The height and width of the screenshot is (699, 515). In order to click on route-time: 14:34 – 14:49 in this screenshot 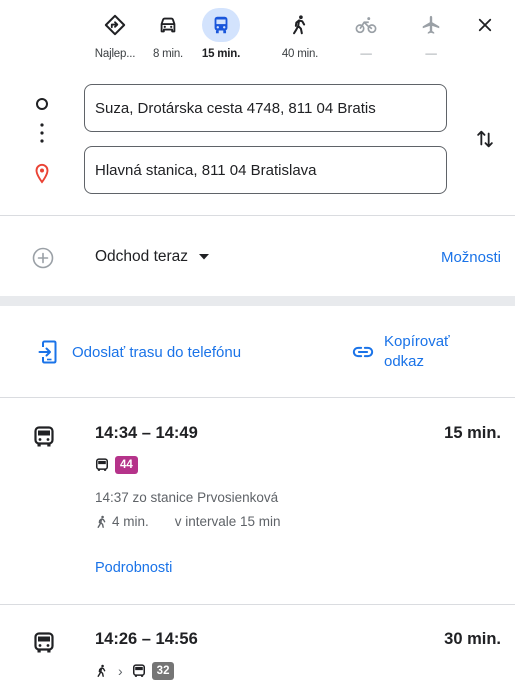, I will do `click(146, 433)`.